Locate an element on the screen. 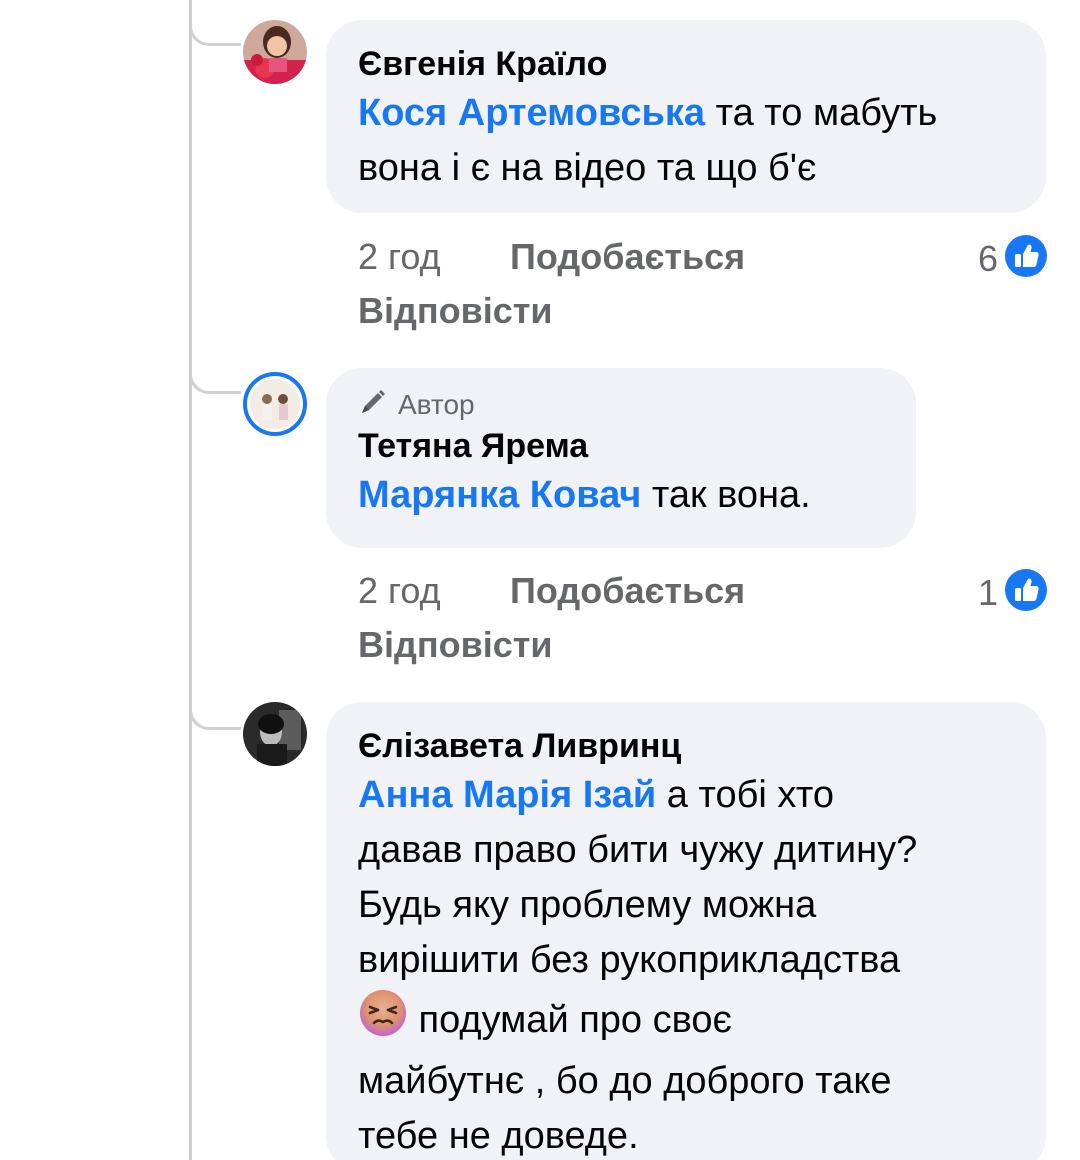 The width and height of the screenshot is (1080, 1160). mention-link: Кося Артемовська is located at coordinates (531, 113).